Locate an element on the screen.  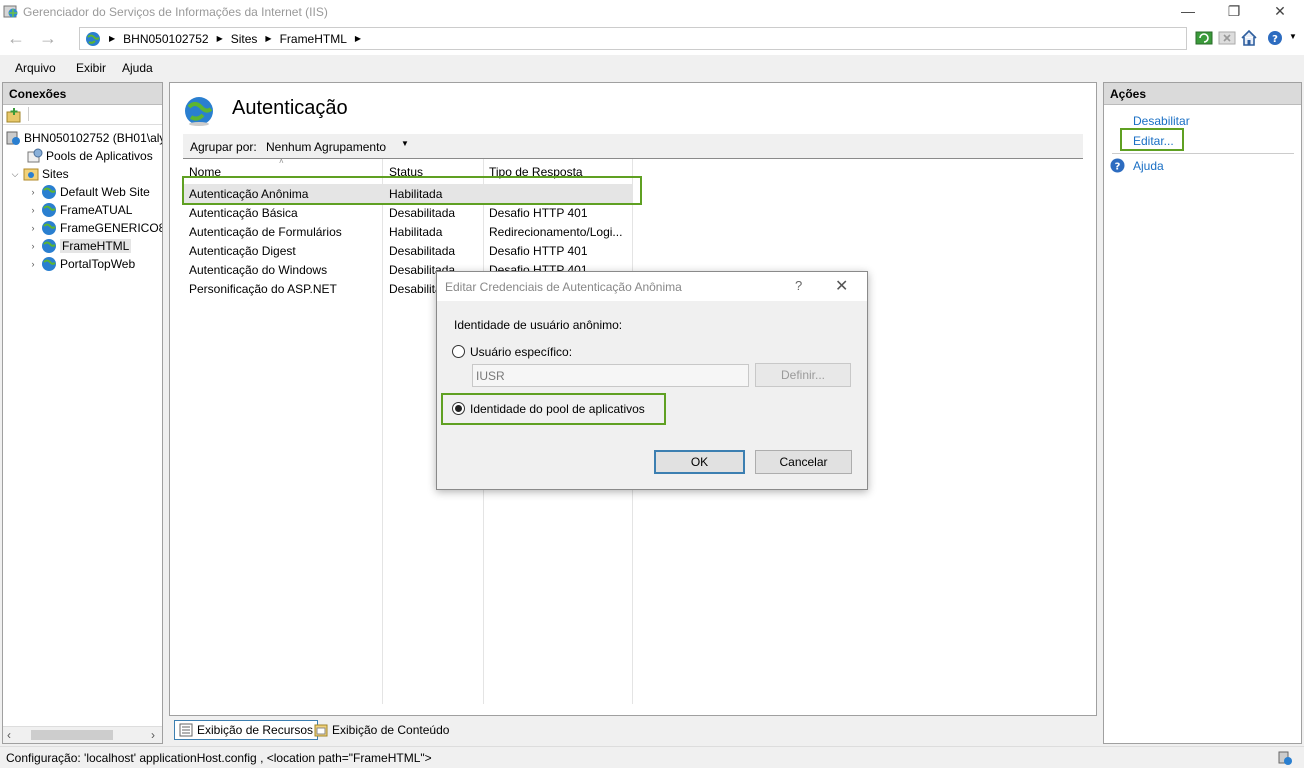
breadcrumb-server: BHN050102752 is located at coordinates (165, 39).